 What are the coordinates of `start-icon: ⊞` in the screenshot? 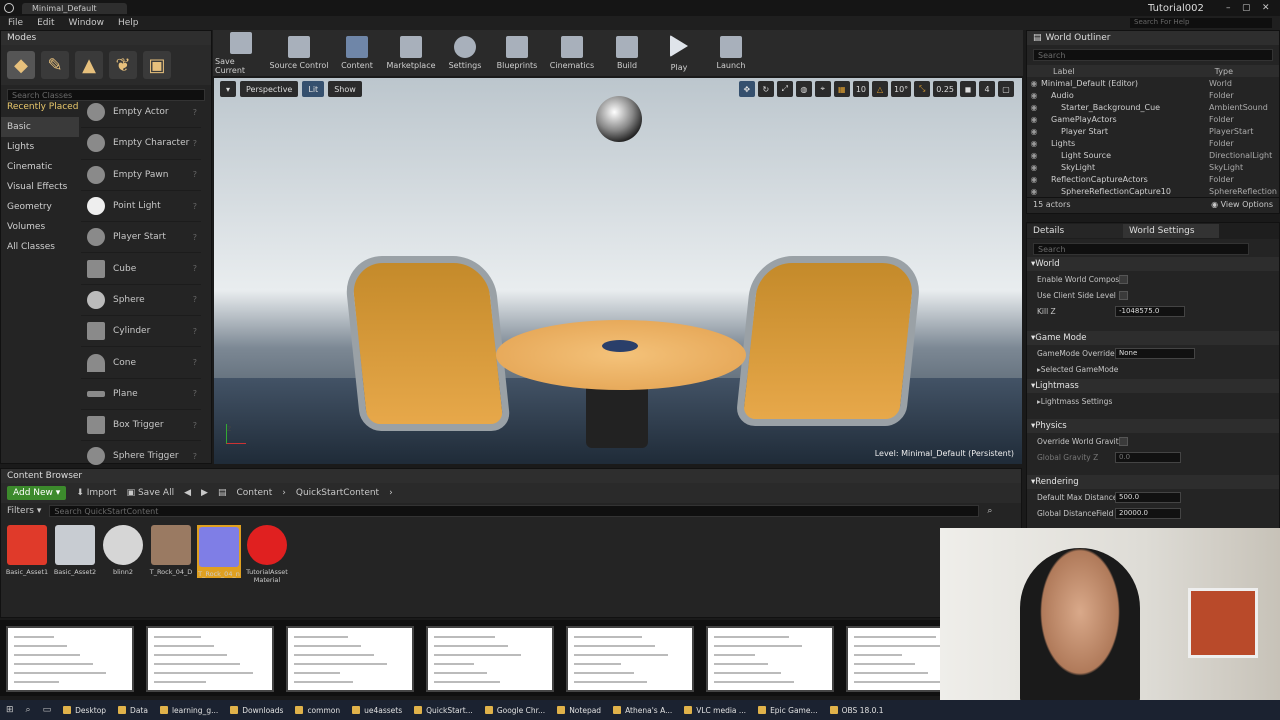 It's located at (10, 710).